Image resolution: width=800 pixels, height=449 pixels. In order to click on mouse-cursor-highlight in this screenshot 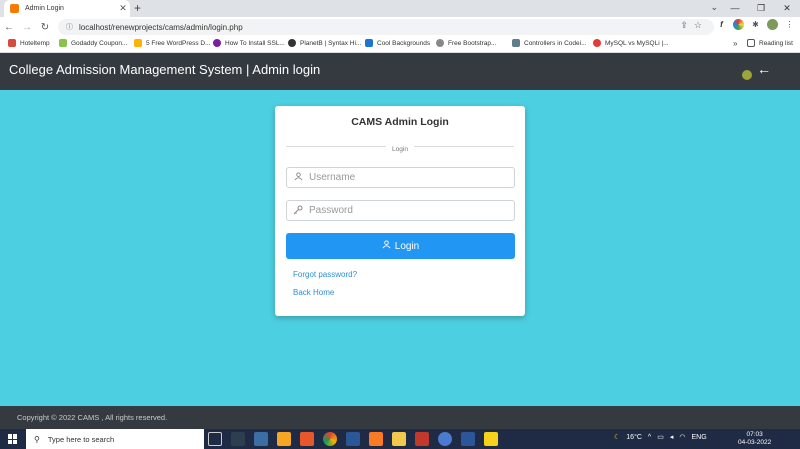, I will do `click(747, 75)`.